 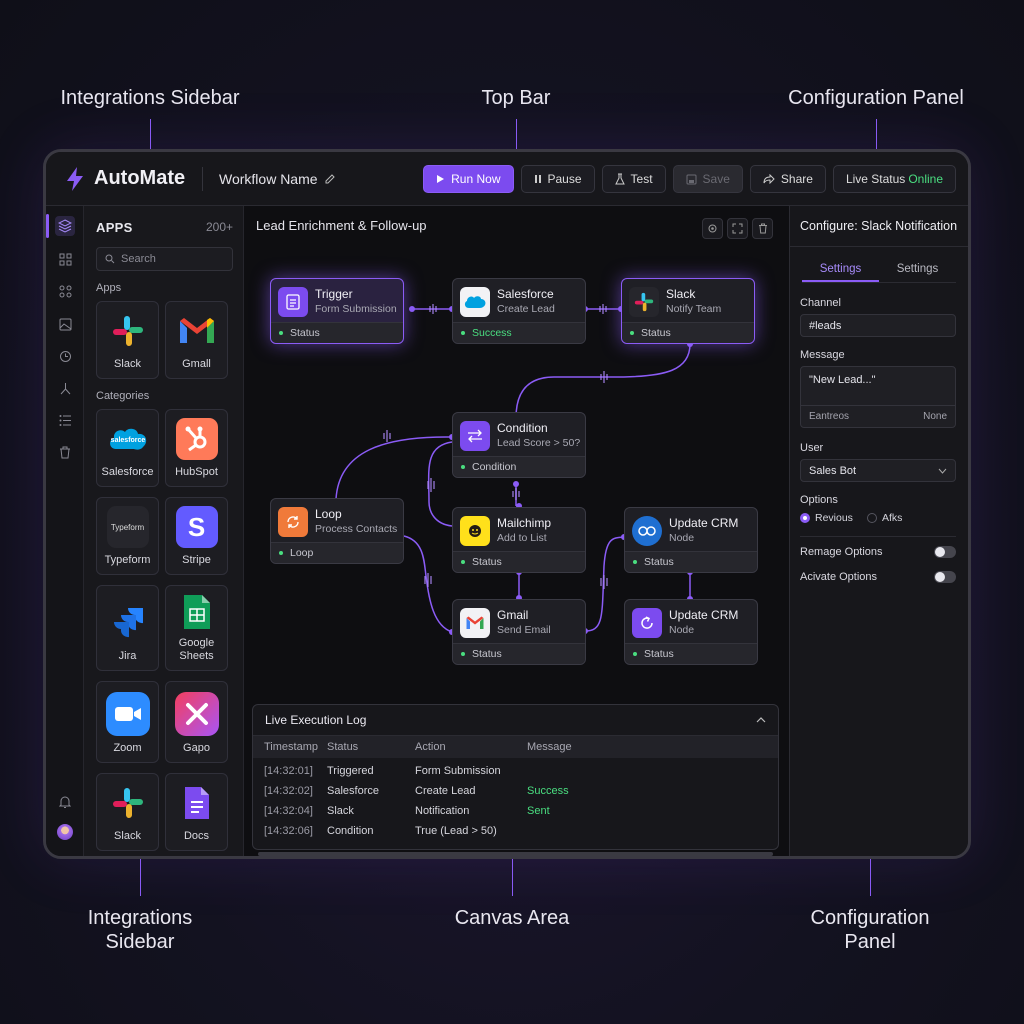 What do you see at coordinates (519, 466) in the screenshot?
I see `node-status: Condition` at bounding box center [519, 466].